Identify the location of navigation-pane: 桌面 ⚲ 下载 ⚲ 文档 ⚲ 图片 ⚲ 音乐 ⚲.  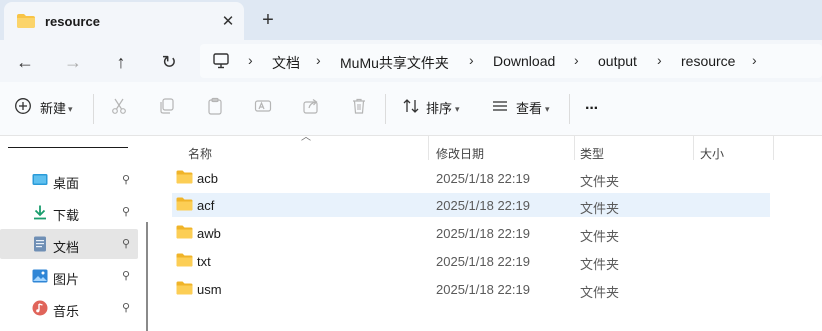
(77, 233).